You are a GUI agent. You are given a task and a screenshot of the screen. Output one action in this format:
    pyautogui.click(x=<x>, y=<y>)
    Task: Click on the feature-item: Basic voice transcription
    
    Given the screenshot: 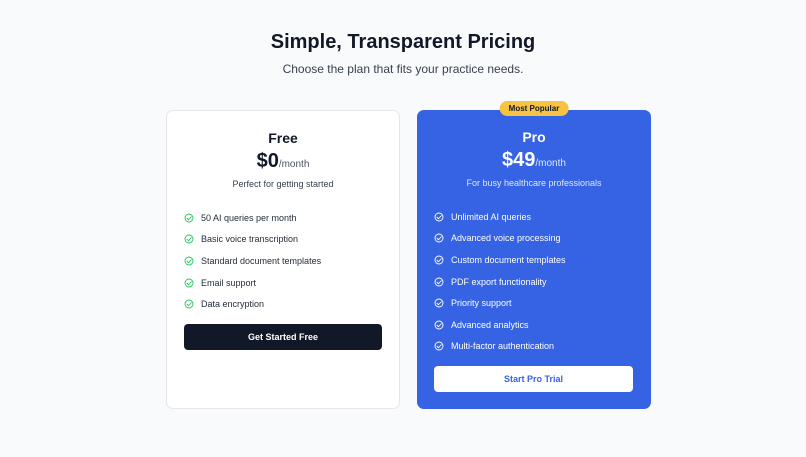 What is the action you would take?
    pyautogui.click(x=252, y=240)
    